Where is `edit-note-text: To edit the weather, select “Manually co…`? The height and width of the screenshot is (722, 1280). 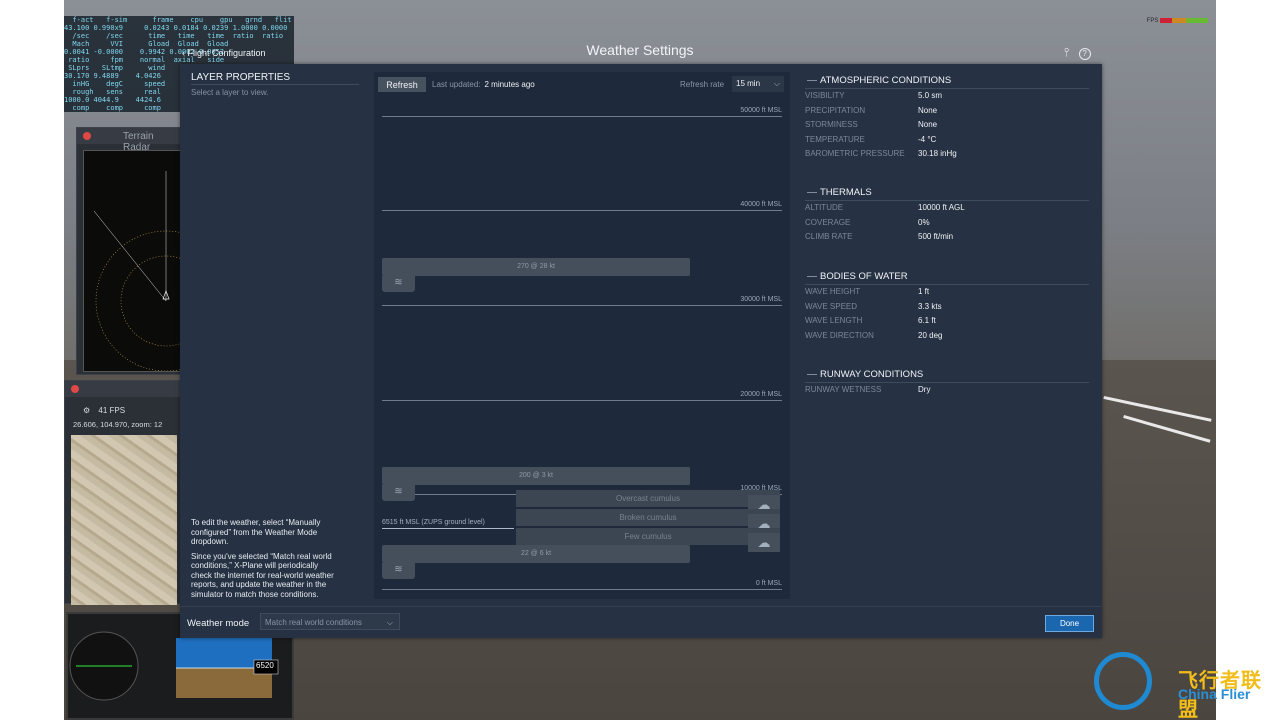 edit-note-text: To edit the weather, select “Manually co… is located at coordinates (256, 532).